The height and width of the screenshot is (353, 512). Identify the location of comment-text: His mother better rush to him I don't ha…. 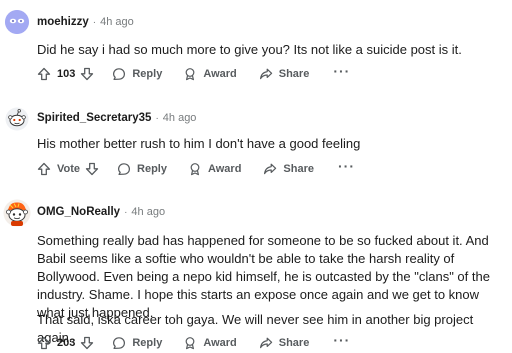
(199, 143).